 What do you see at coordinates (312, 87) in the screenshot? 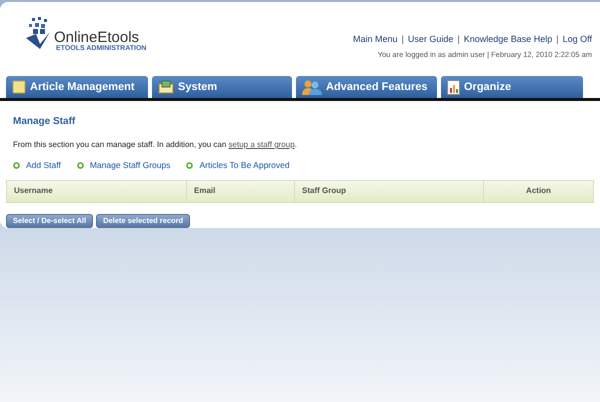
I see `users-icon` at bounding box center [312, 87].